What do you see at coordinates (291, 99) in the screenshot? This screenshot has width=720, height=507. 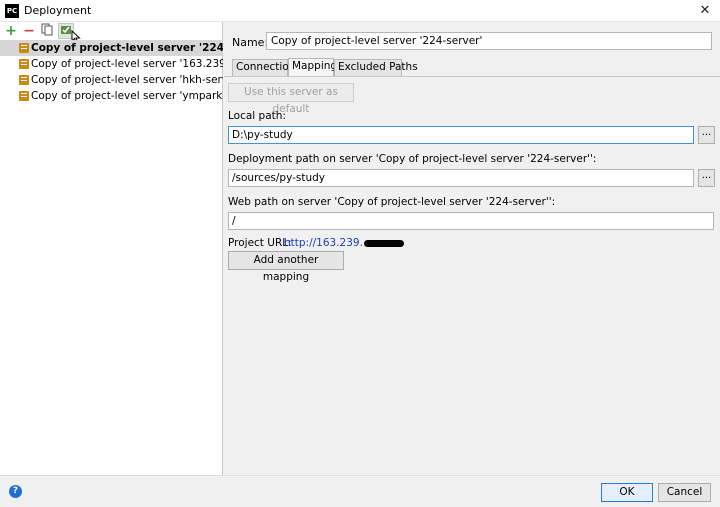 I see `use-as-default-button-disabled: Use this server as default` at bounding box center [291, 99].